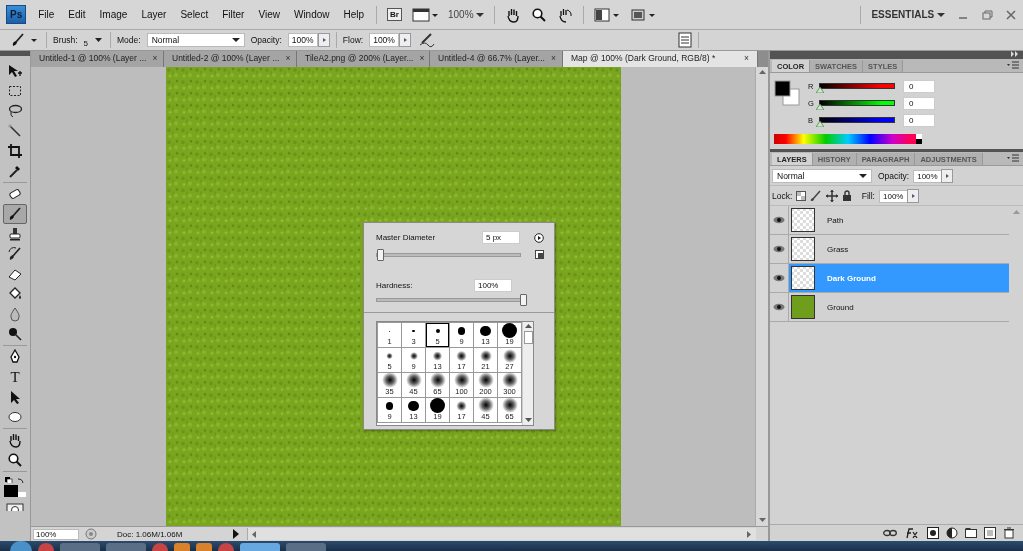 The image size is (1023, 551). Describe the element at coordinates (890, 533) in the screenshot. I see `link-icon` at that location.